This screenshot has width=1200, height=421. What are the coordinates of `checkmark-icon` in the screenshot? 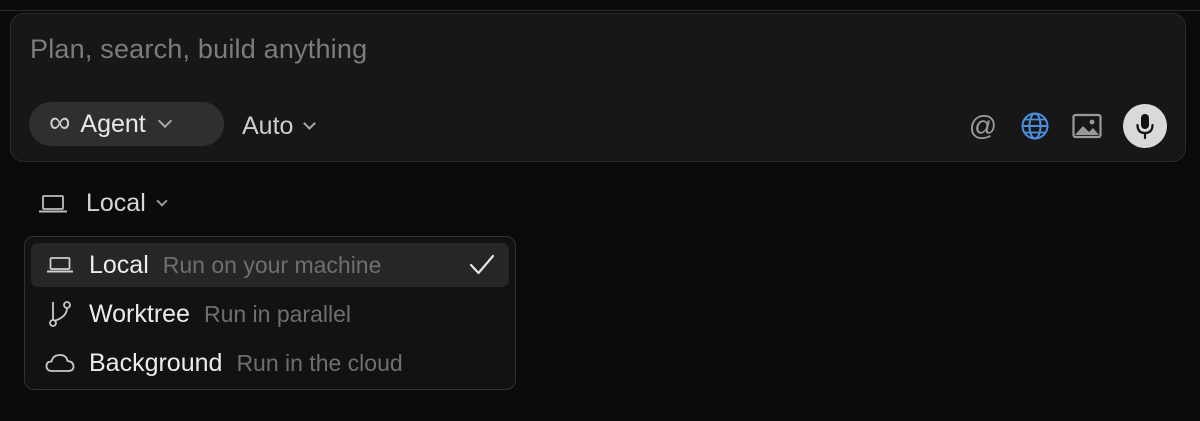 It's located at (482, 267).